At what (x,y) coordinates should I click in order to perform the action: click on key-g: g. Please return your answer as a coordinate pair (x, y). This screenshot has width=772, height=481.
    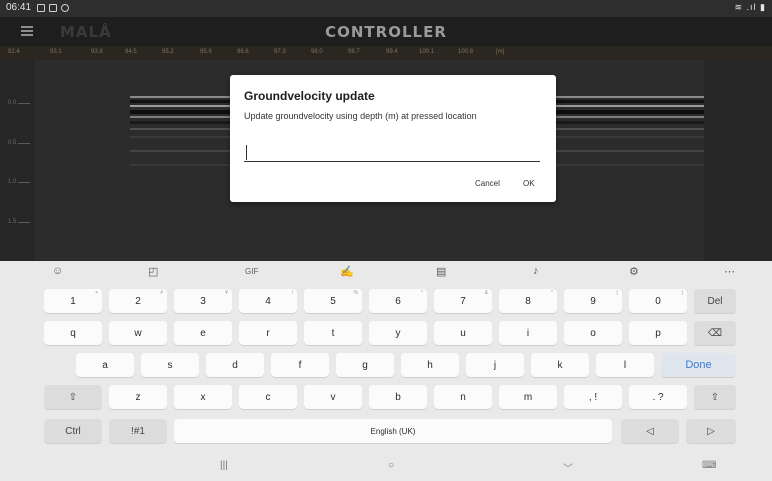
    Looking at the image, I should click on (365, 365).